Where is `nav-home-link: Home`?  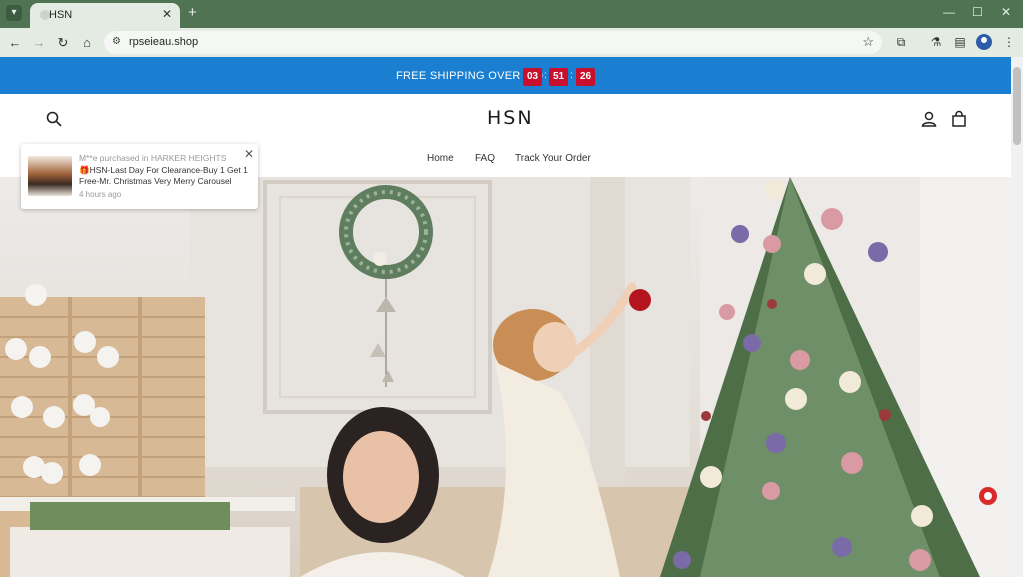
nav-home-link: Home is located at coordinates (440, 158).